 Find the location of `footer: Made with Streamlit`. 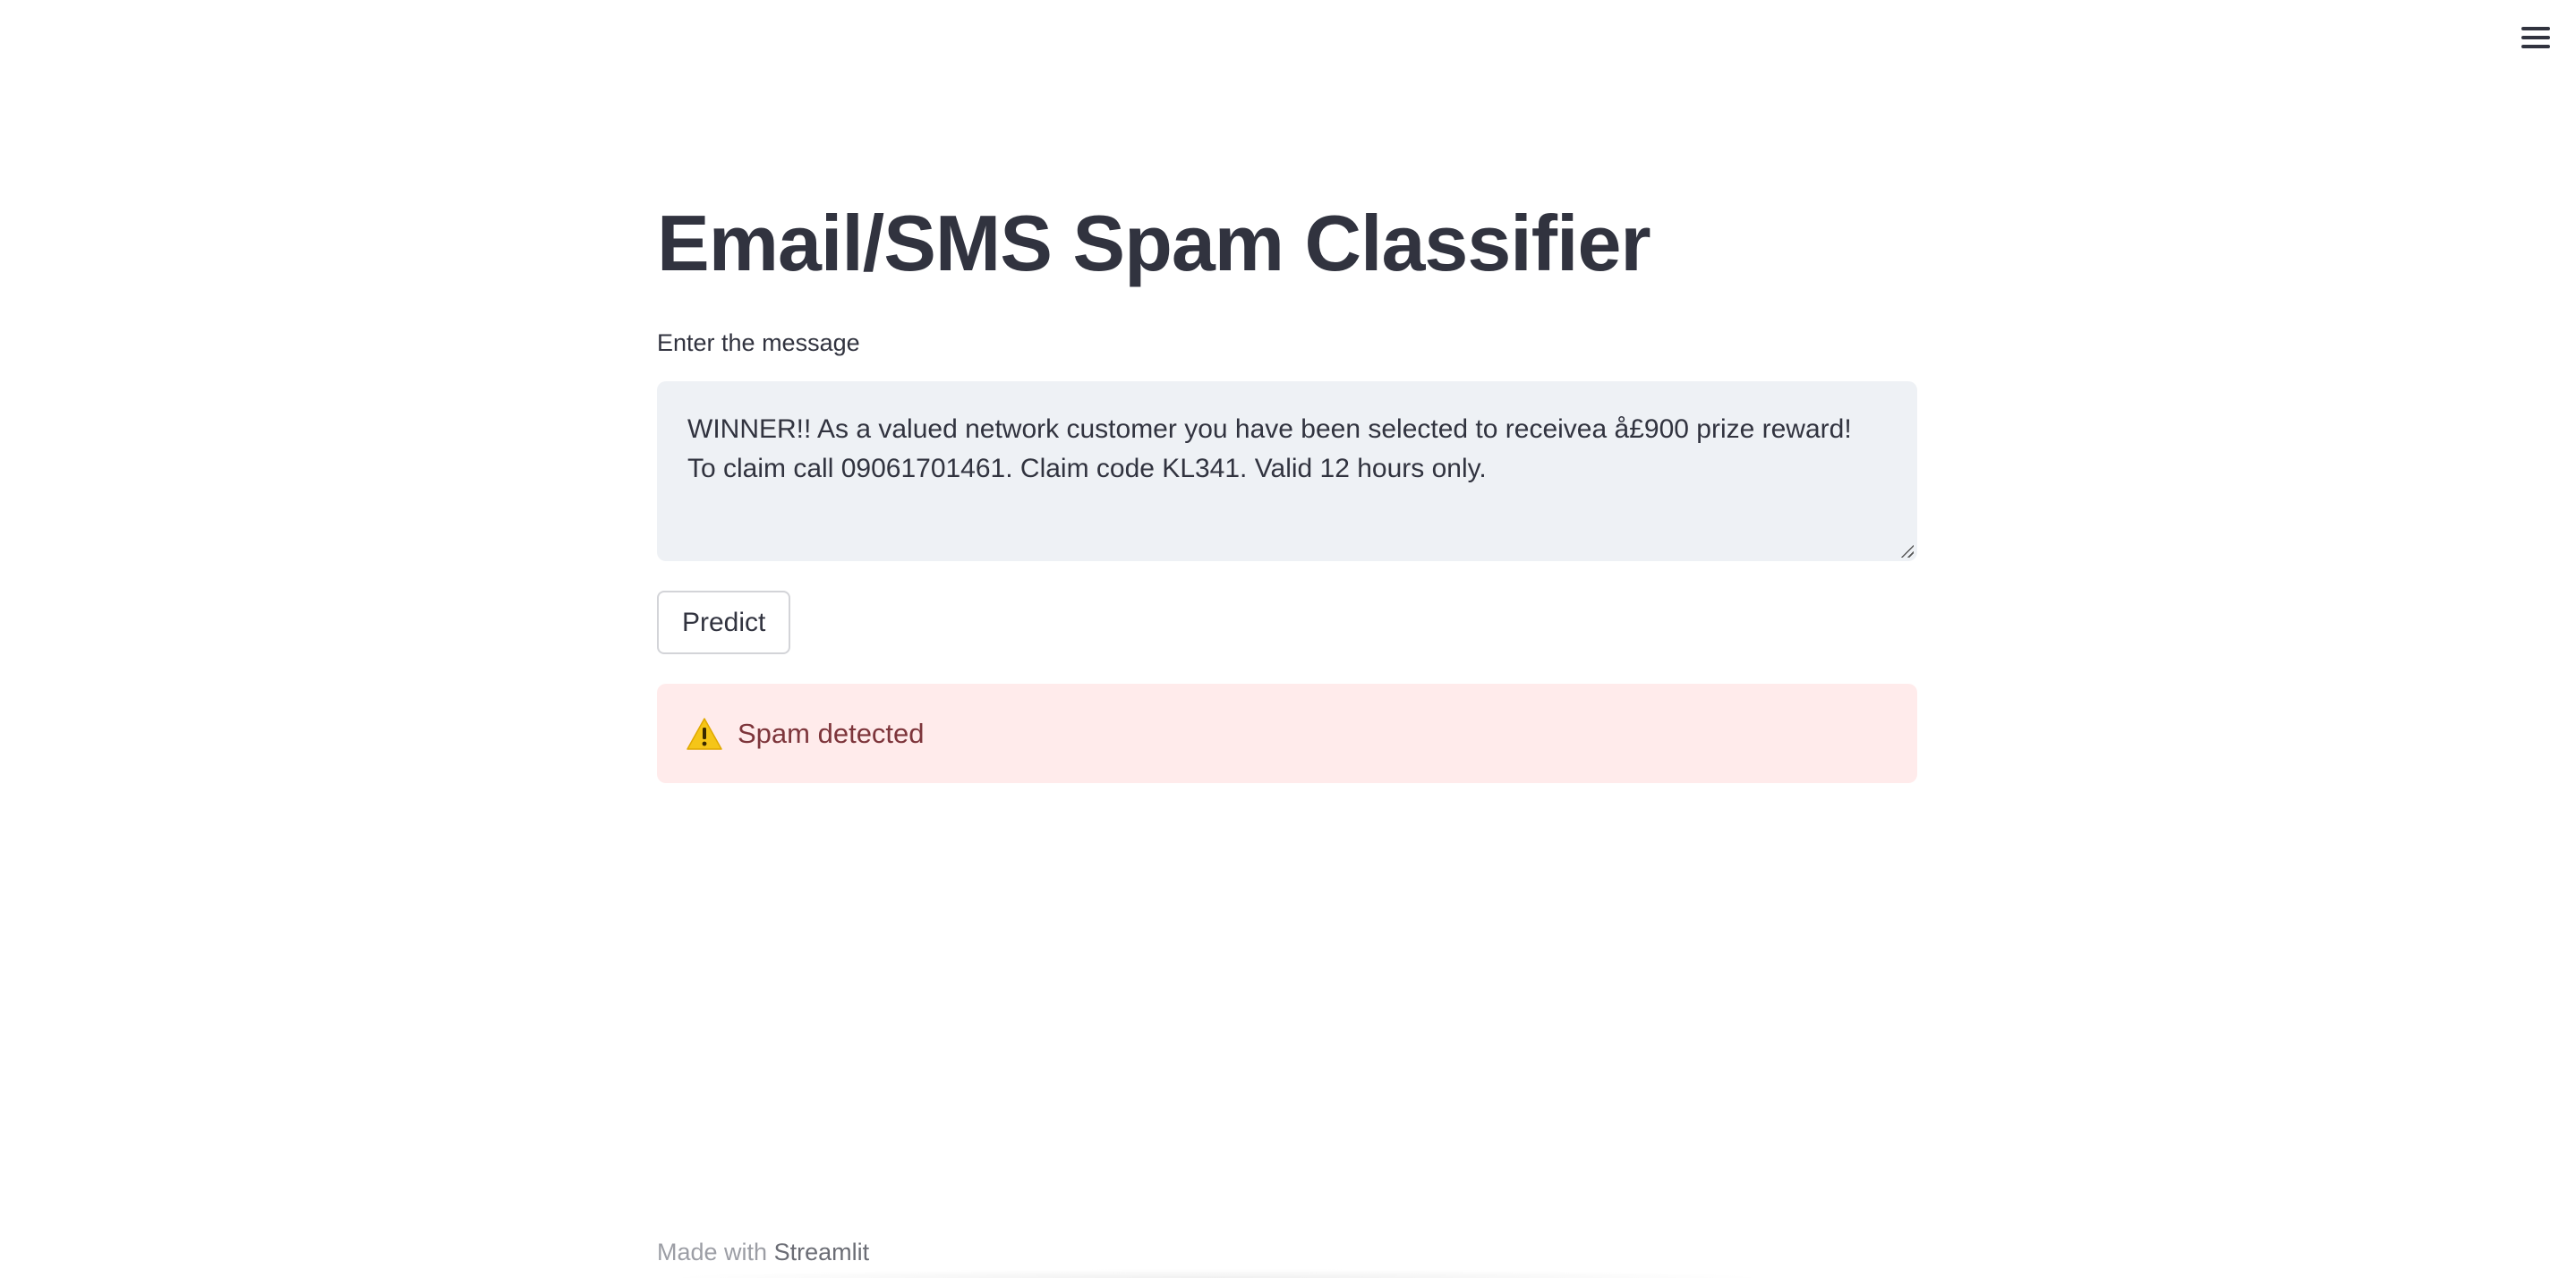

footer: Made with Streamlit is located at coordinates (763, 1252).